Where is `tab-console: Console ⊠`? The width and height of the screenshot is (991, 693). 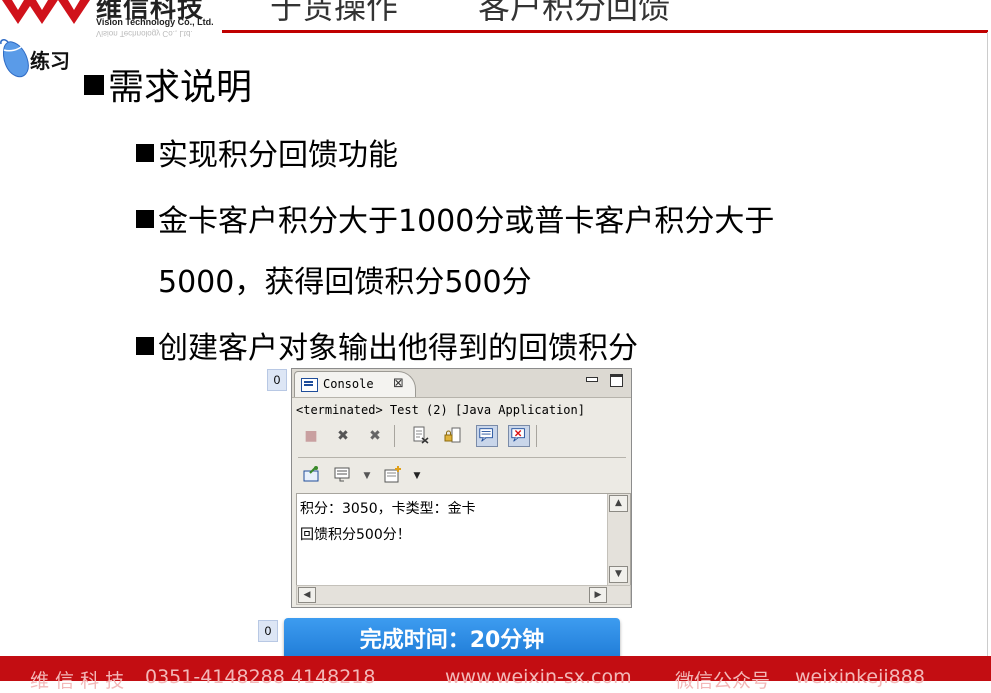 tab-console: Console ⊠ is located at coordinates (355, 384).